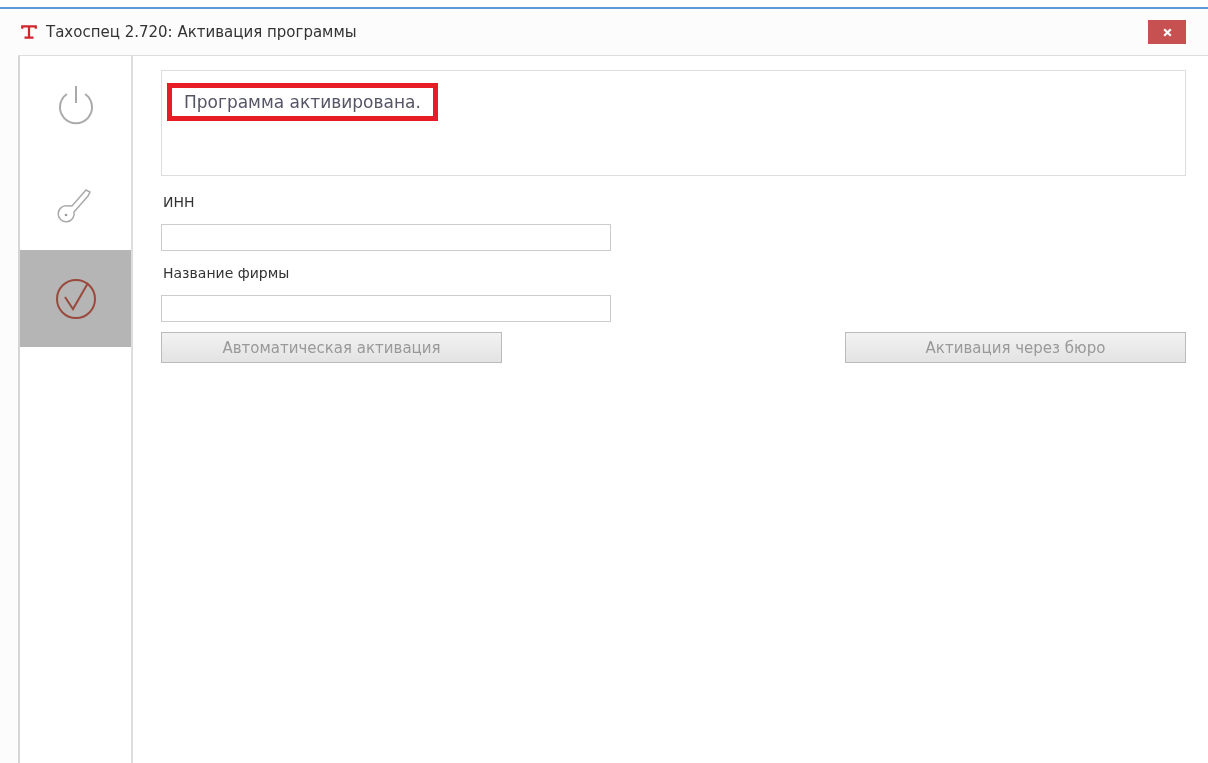  I want to click on window-title: Тахоспец 2.720: Активация программы, so click(202, 32).